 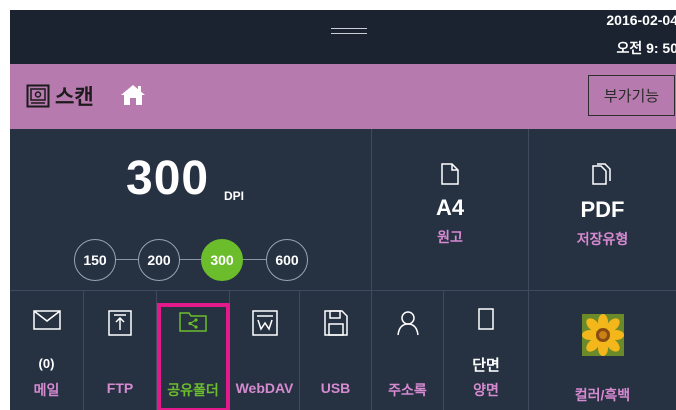 What do you see at coordinates (407, 350) in the screenshot?
I see `address-book-button: 주소록` at bounding box center [407, 350].